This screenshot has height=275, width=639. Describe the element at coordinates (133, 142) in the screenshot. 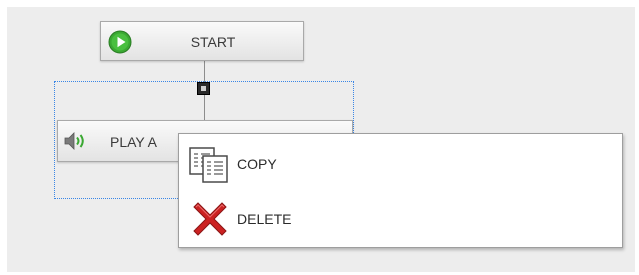

I see `play-node-label: PLAY A` at that location.